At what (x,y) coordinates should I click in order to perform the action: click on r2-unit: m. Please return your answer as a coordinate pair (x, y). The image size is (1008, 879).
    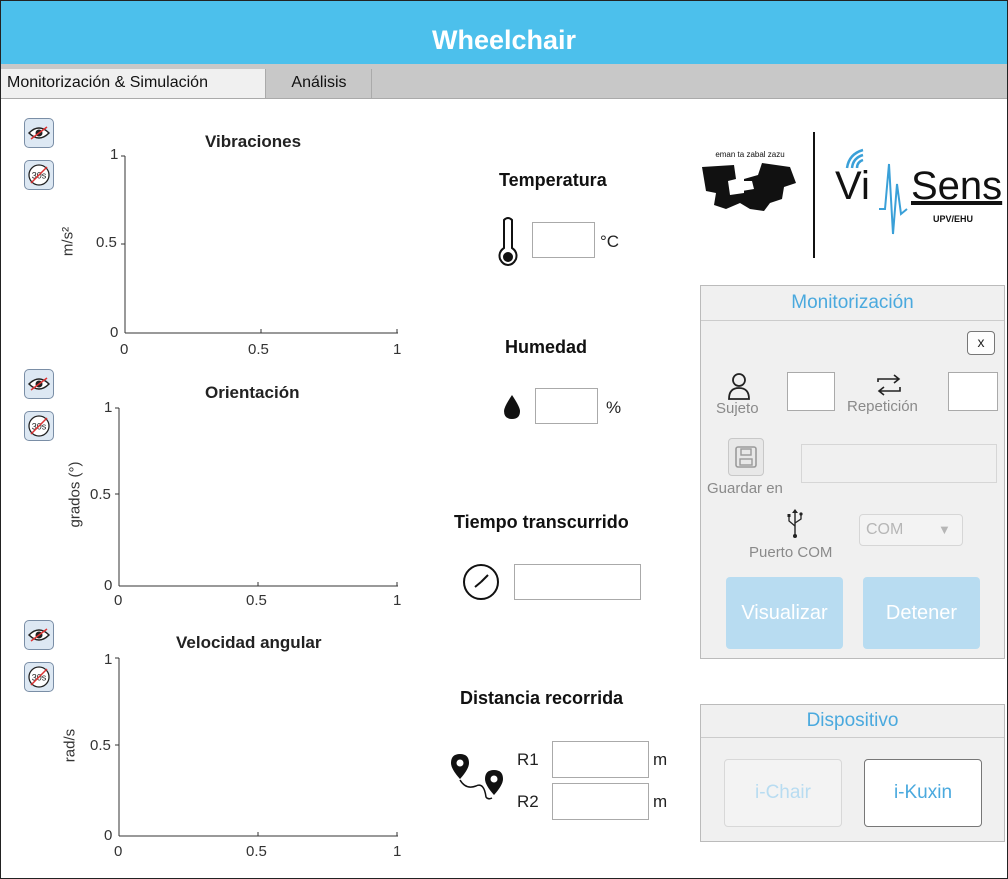
    Looking at the image, I should click on (660, 801).